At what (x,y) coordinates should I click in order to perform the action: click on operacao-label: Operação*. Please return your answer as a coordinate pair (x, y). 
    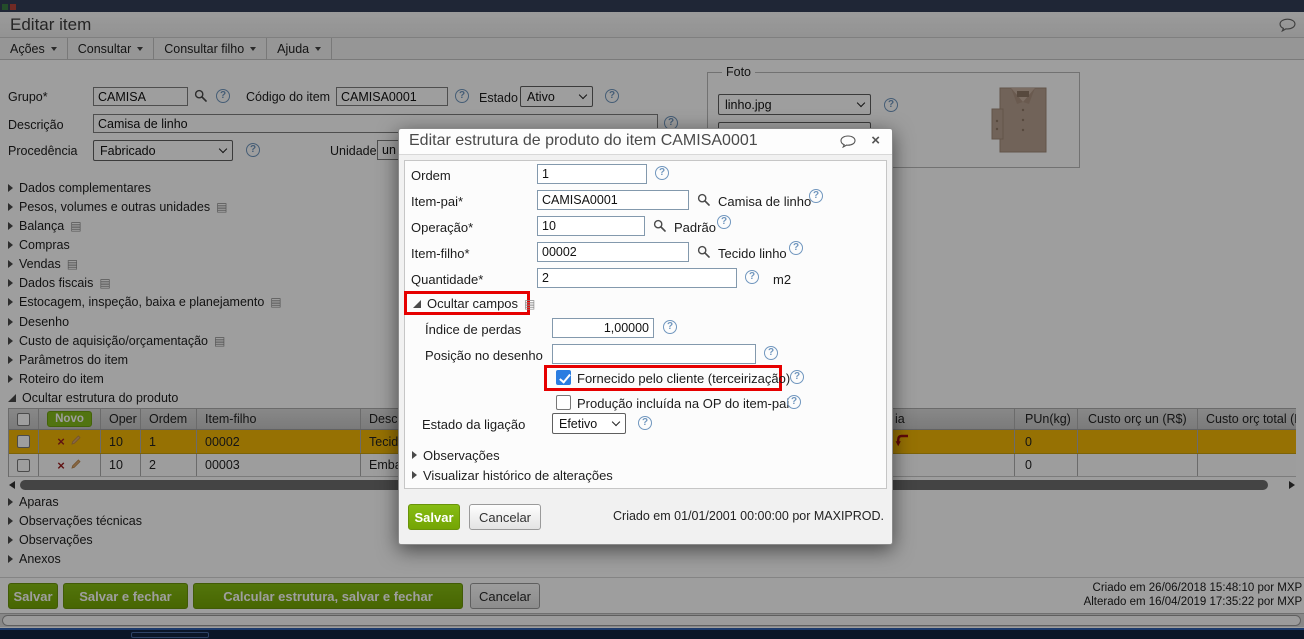
    Looking at the image, I should click on (442, 227).